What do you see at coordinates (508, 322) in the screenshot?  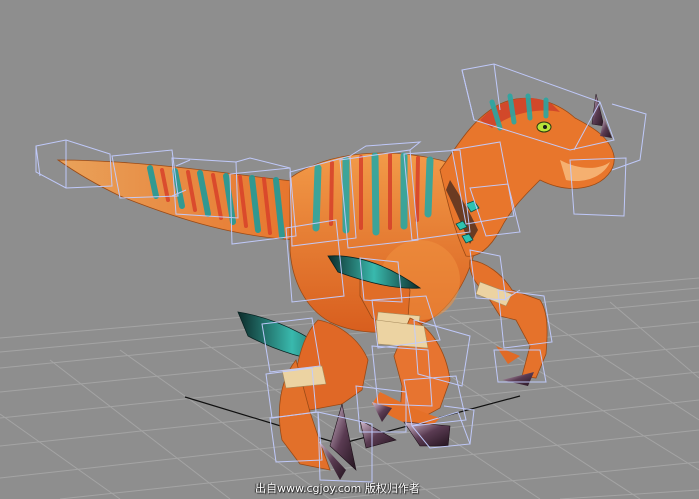 I see `front-arm` at bounding box center [508, 322].